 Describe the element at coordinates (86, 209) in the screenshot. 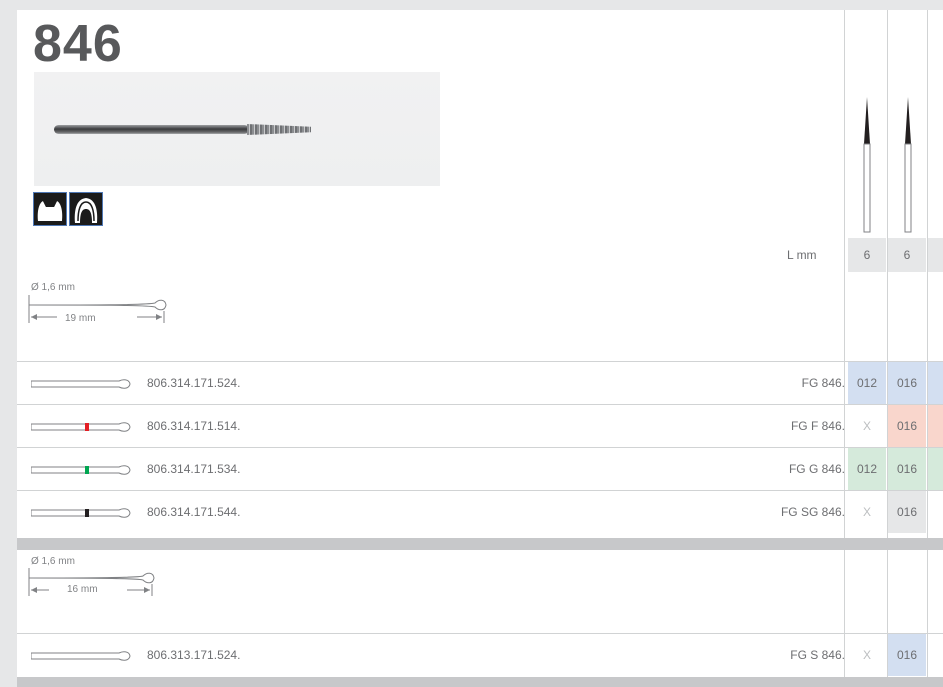

I see `tooth-icon` at that location.